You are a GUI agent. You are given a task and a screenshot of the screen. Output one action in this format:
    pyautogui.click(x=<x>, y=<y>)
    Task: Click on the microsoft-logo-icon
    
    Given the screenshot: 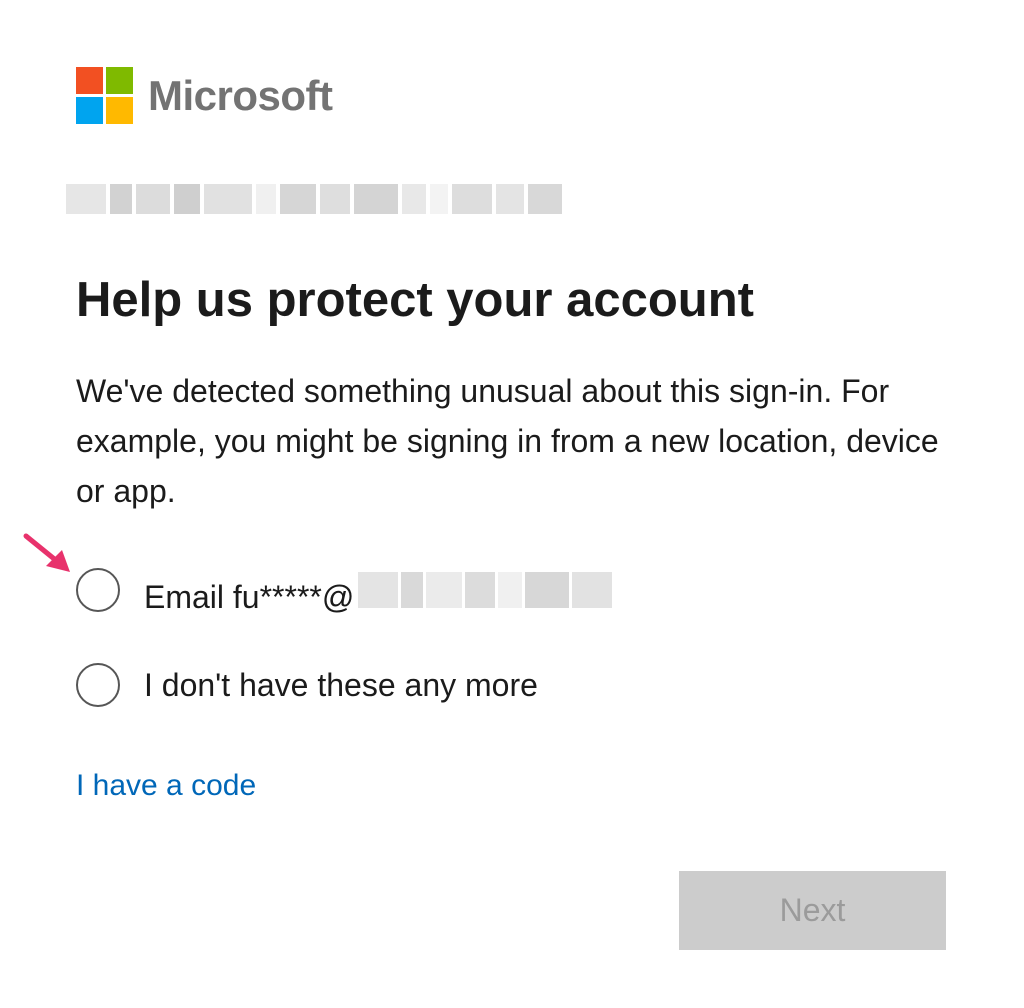 What is the action you would take?
    pyautogui.click(x=104, y=95)
    